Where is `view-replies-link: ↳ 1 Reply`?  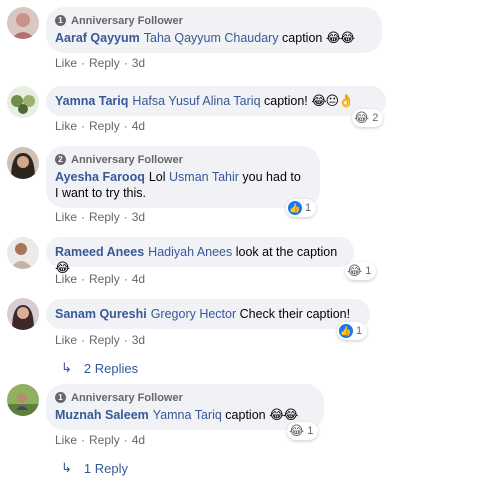 view-replies-link: ↳ 1 Reply is located at coordinates (94, 468).